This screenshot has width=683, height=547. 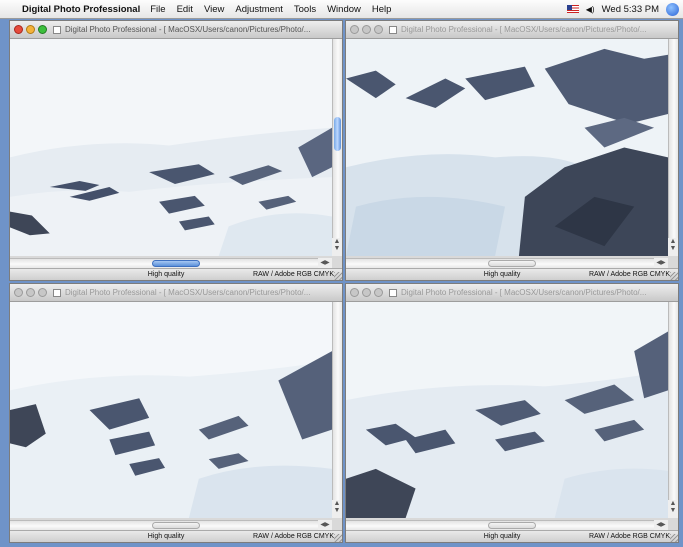 I want to click on menu-help: Help, so click(x=382, y=9).